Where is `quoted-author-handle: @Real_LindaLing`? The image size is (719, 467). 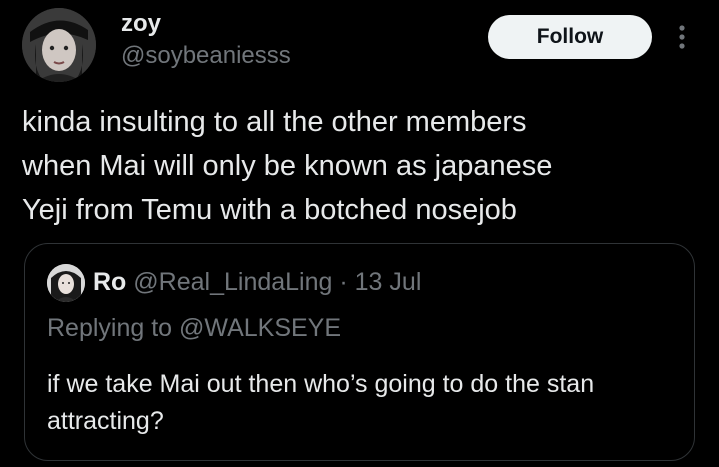 quoted-author-handle: @Real_LindaLing is located at coordinates (232, 282).